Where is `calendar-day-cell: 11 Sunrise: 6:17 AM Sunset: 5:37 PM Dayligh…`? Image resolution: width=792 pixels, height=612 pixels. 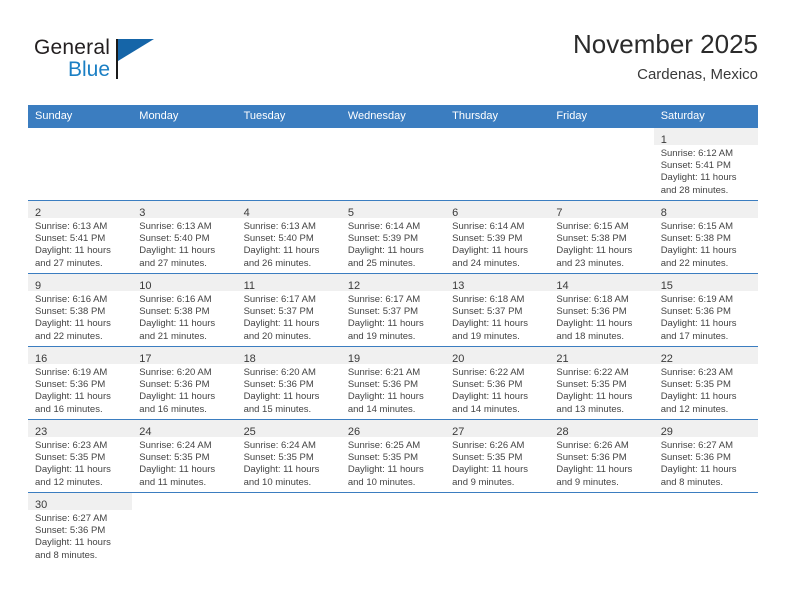
calendar-day-cell: 11 Sunrise: 6:17 AM Sunset: 5:37 PM Dayligh… is located at coordinates (288, 310).